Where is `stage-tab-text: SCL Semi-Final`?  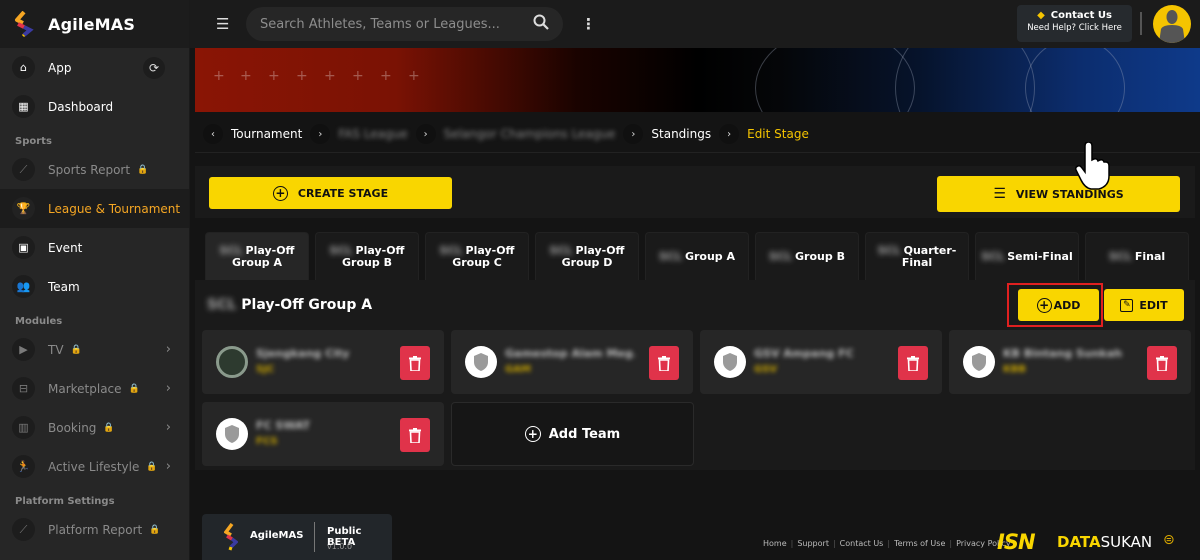 stage-tab-text: SCL Semi-Final is located at coordinates (1027, 256).